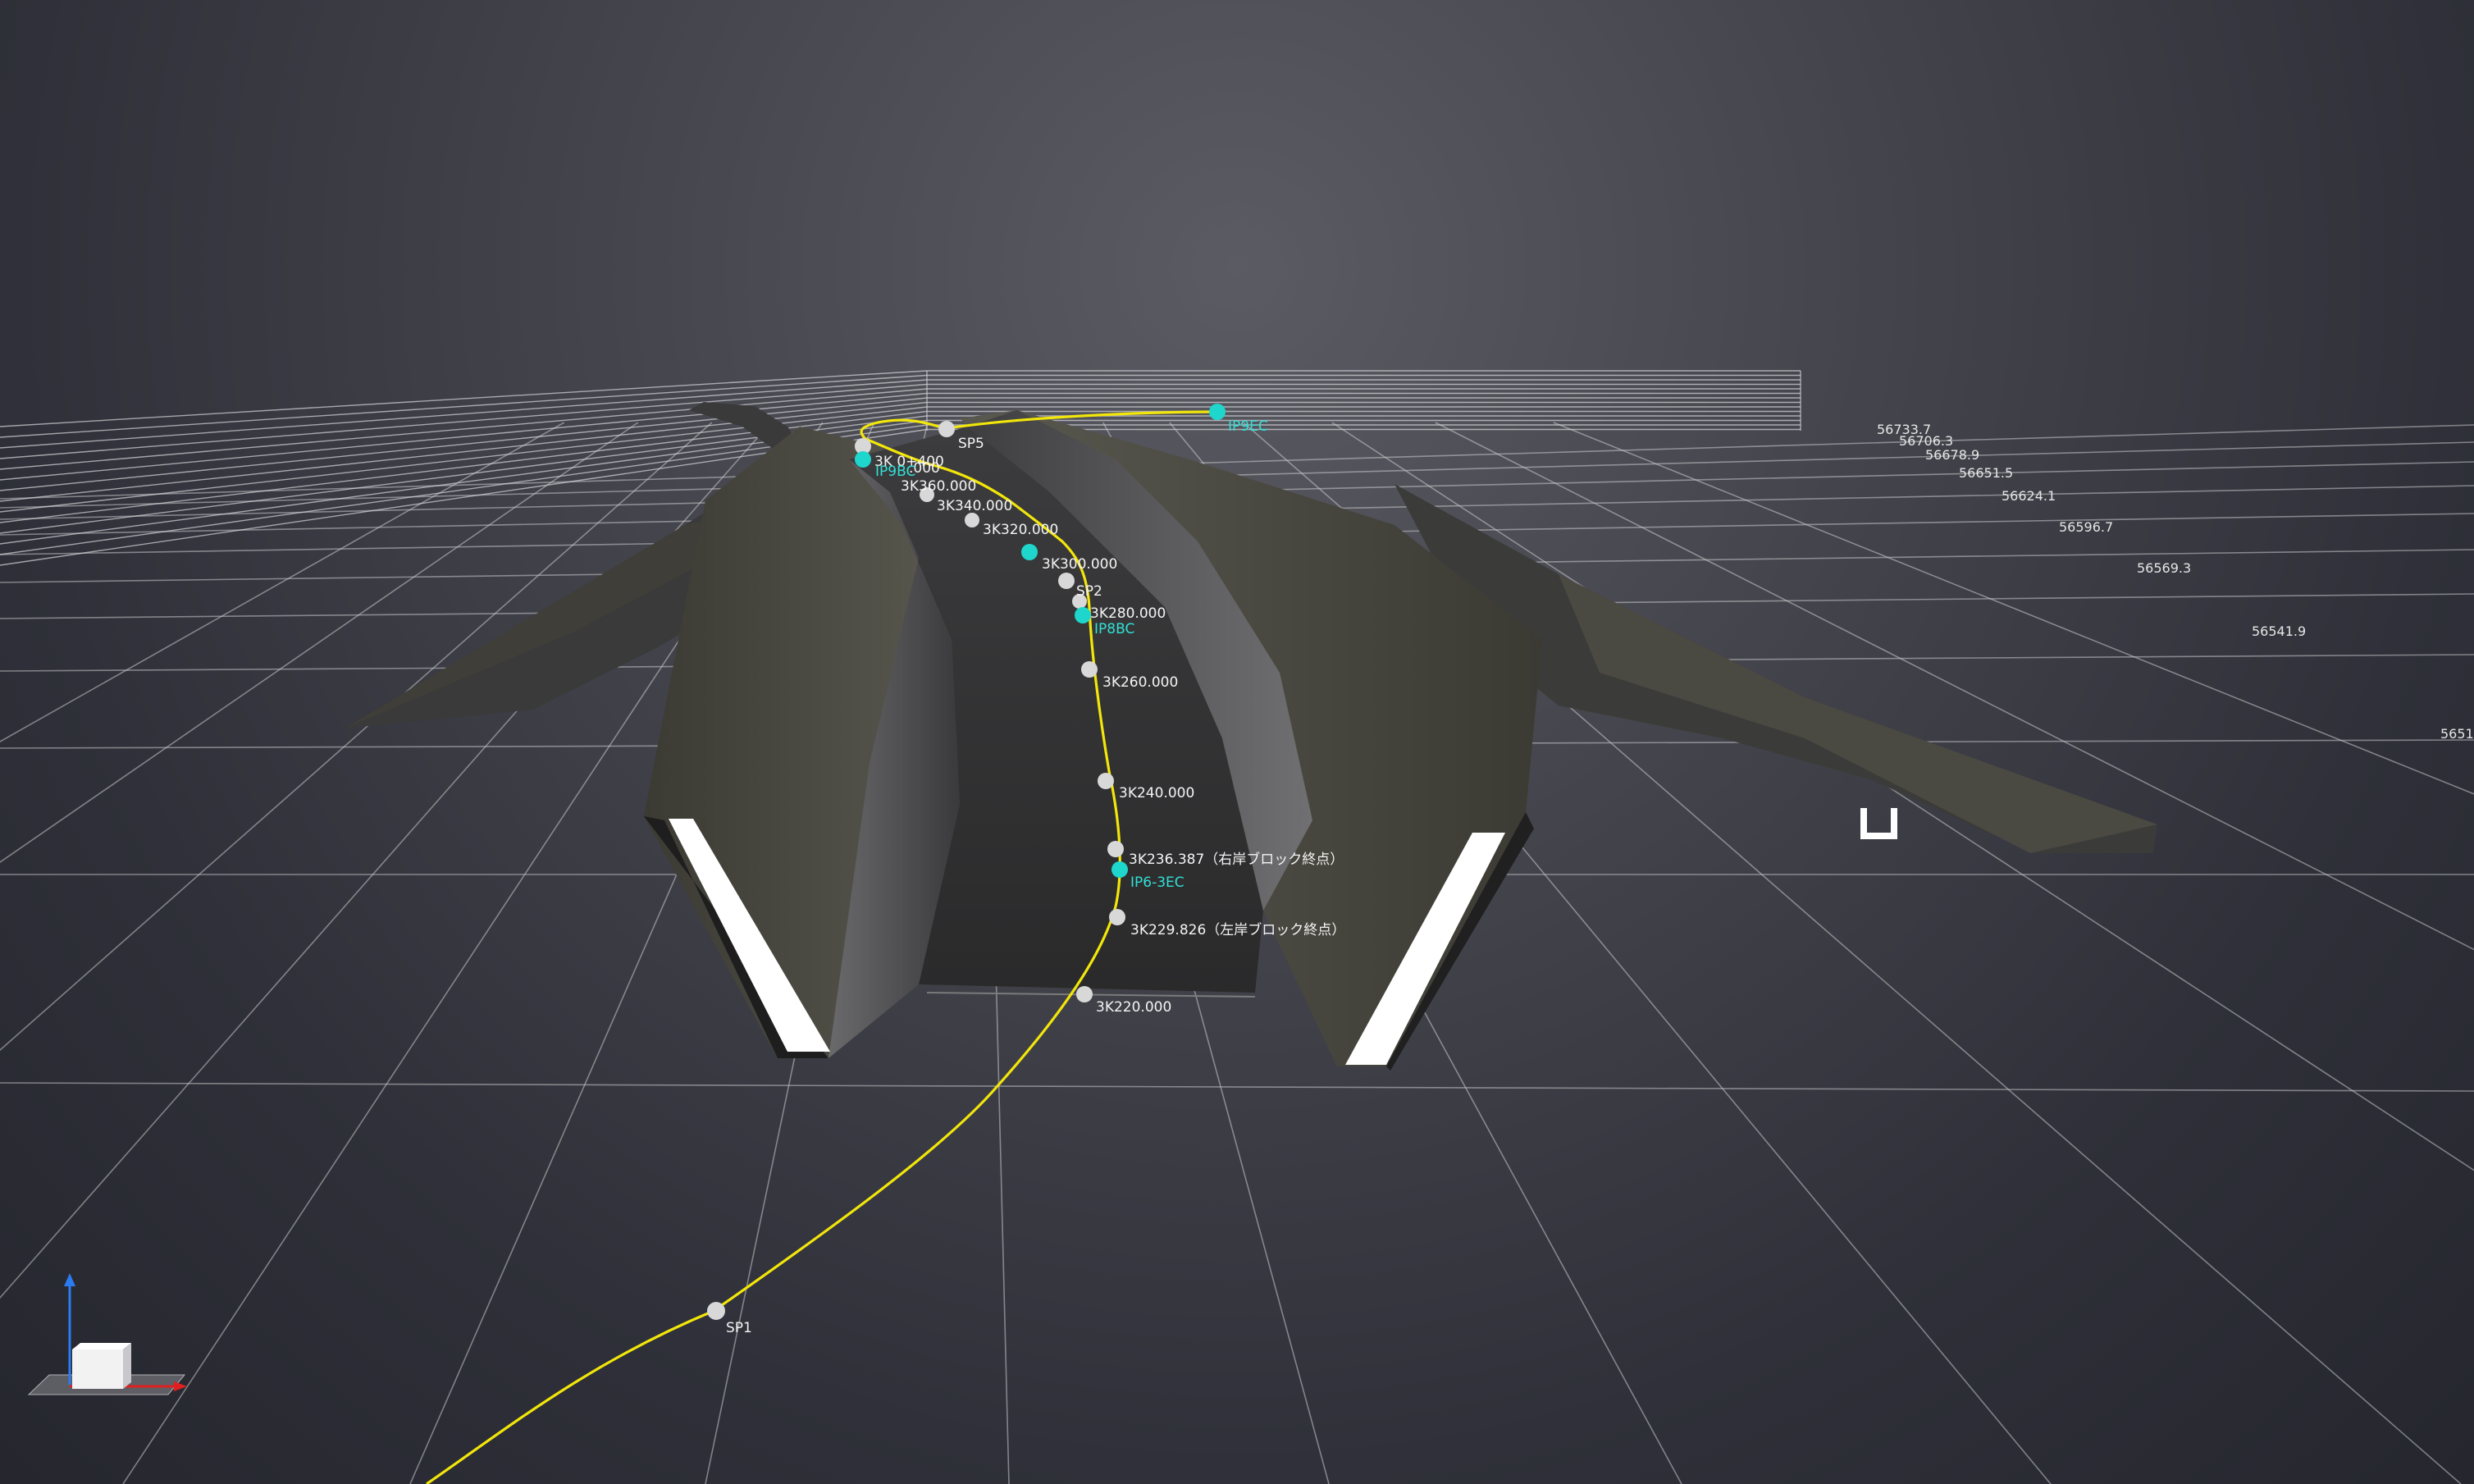  Describe the element at coordinates (895, 471) in the screenshot. I see `ip-label: IP9BC` at that location.